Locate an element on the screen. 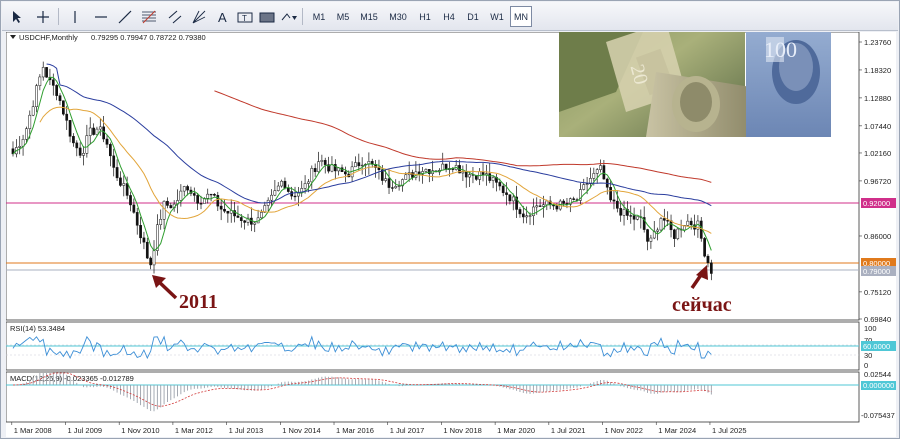 Image resolution: width=900 pixels, height=439 pixels. time-tick-label: 1 Mar 2020 is located at coordinates (516, 430).